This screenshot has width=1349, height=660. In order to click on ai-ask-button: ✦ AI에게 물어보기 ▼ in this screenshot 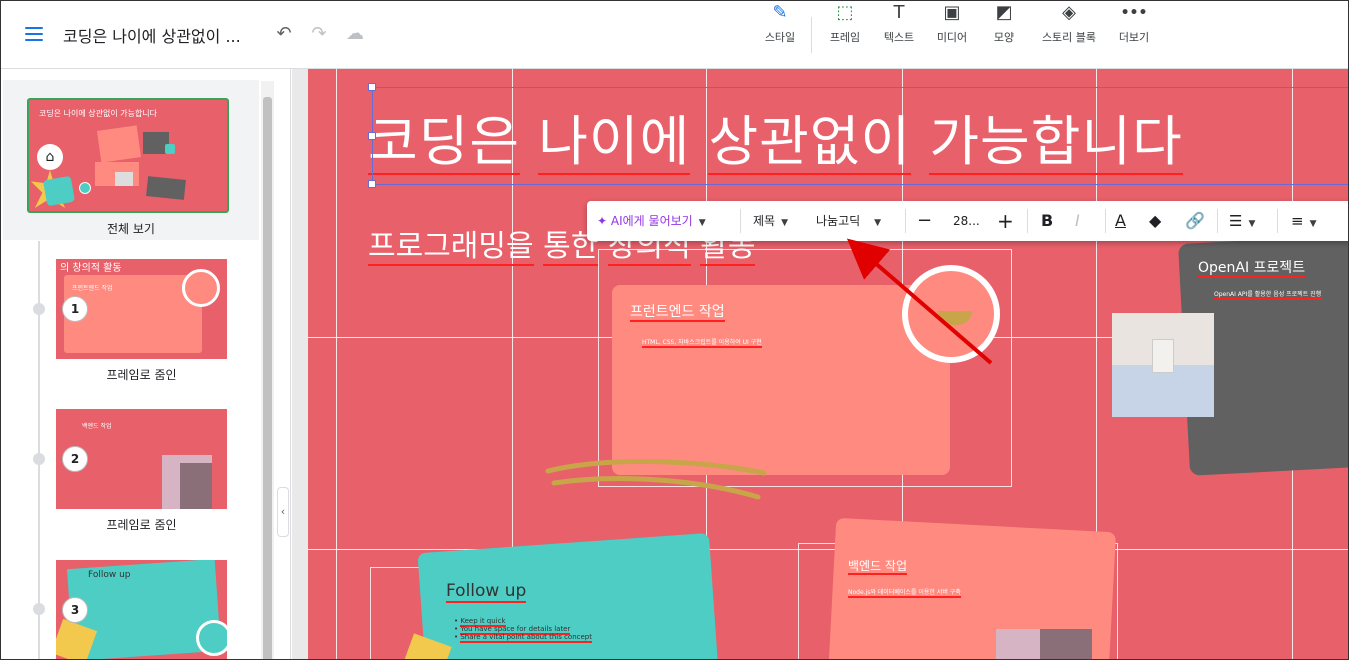, I will do `click(651, 221)`.